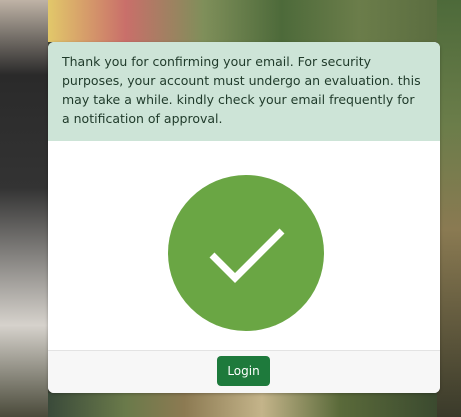 This screenshot has width=461, height=417. What do you see at coordinates (24, 208) in the screenshot?
I see `background-left` at bounding box center [24, 208].